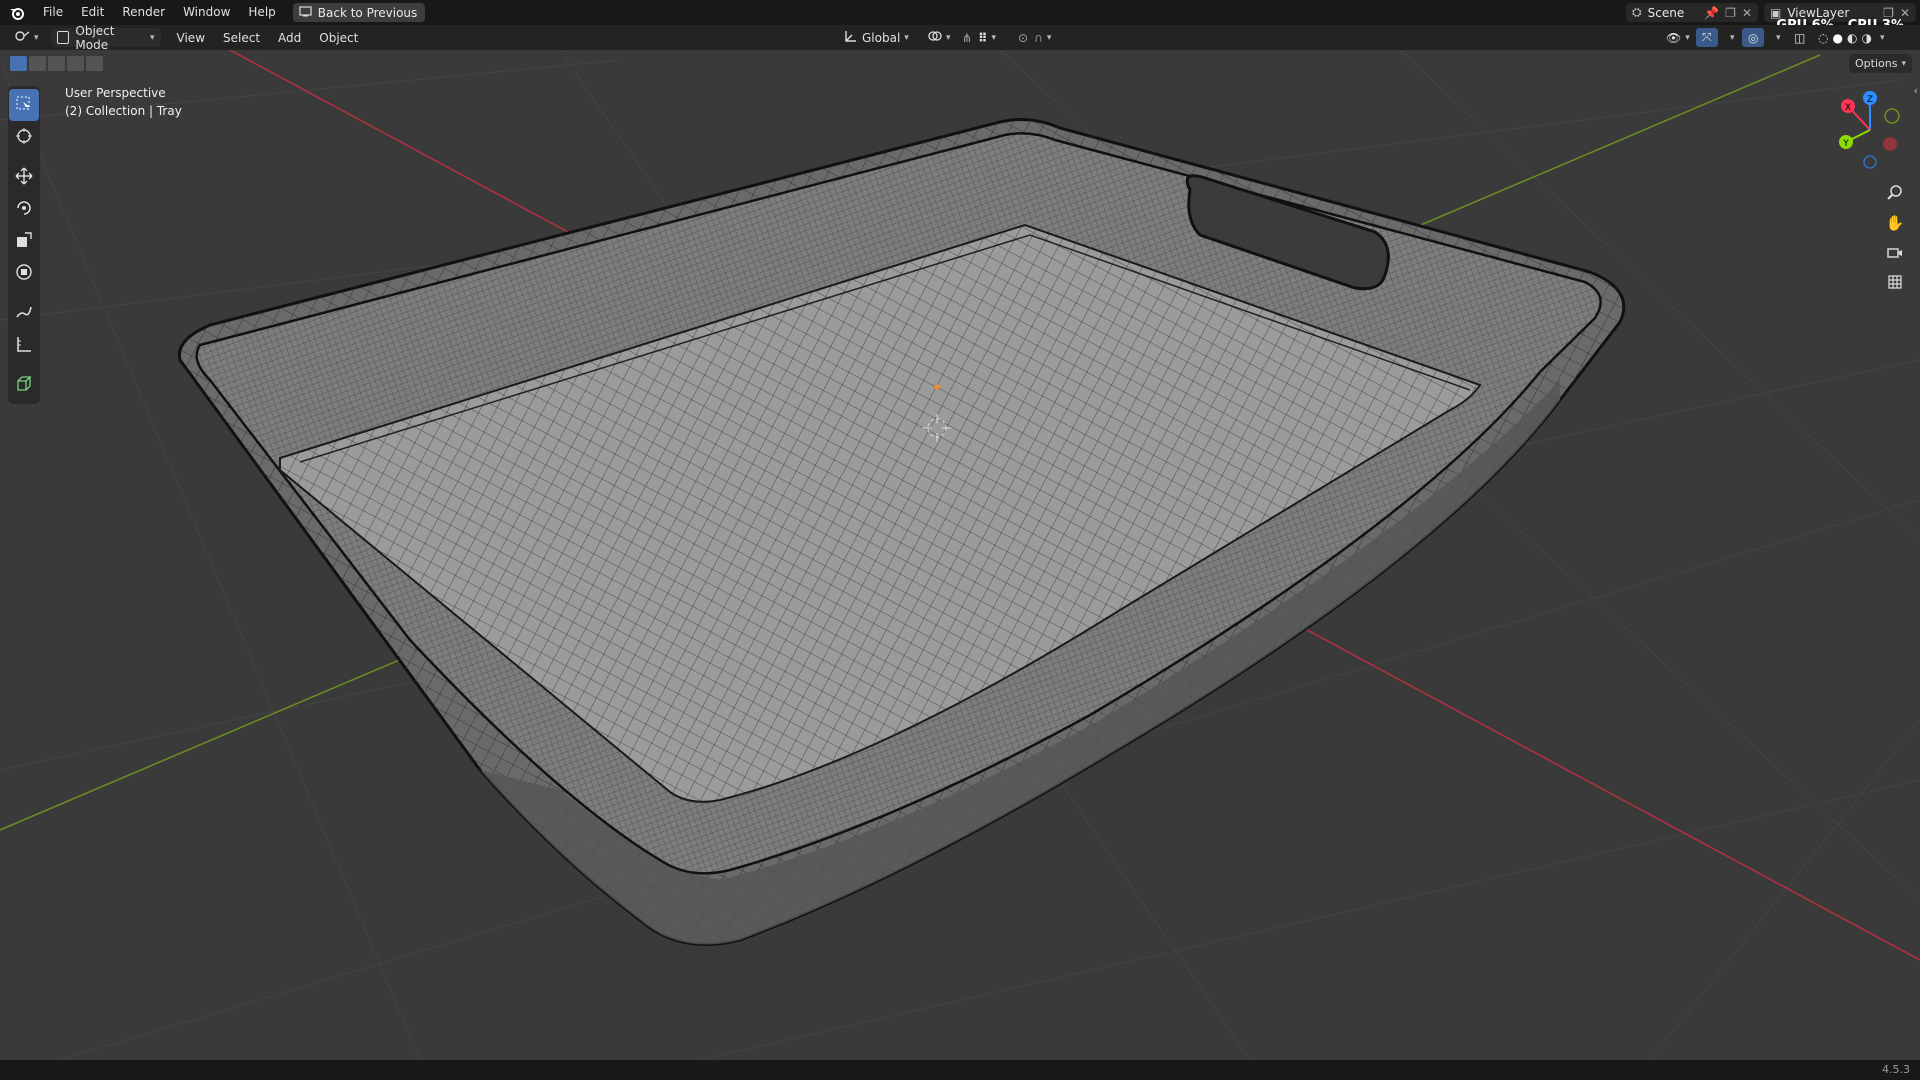  I want to click on measure-icon, so click(24, 345).